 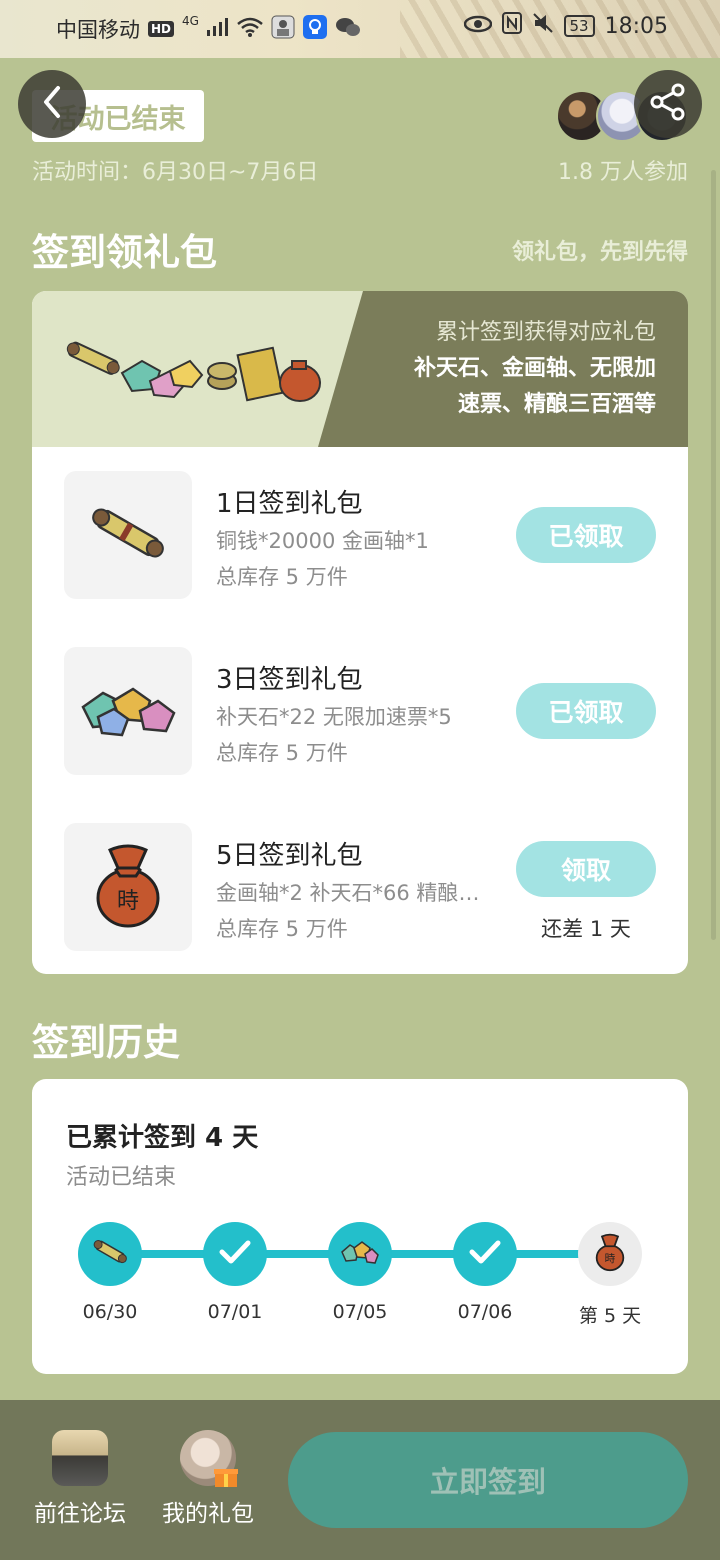 What do you see at coordinates (322, 541) in the screenshot?
I see `gift-description: 铜钱*20000 金画轴*1` at bounding box center [322, 541].